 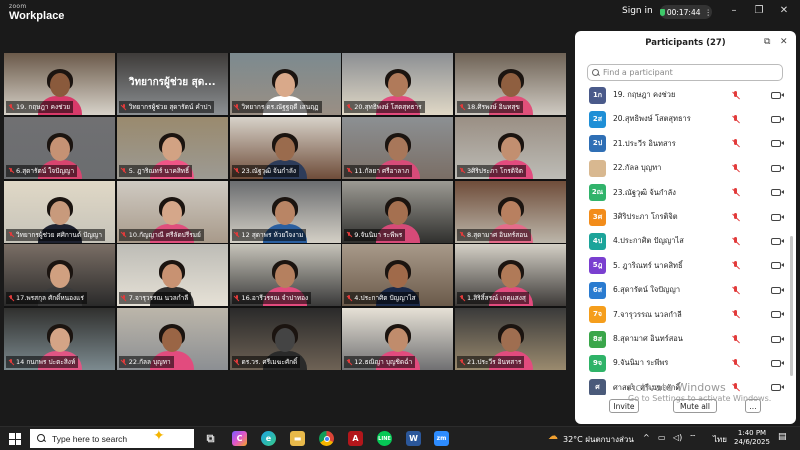 What do you see at coordinates (172, 147) in the screenshot?
I see `video-tile: 5. ฎาริณทร์ นาคสิทธิ์` at bounding box center [172, 147].